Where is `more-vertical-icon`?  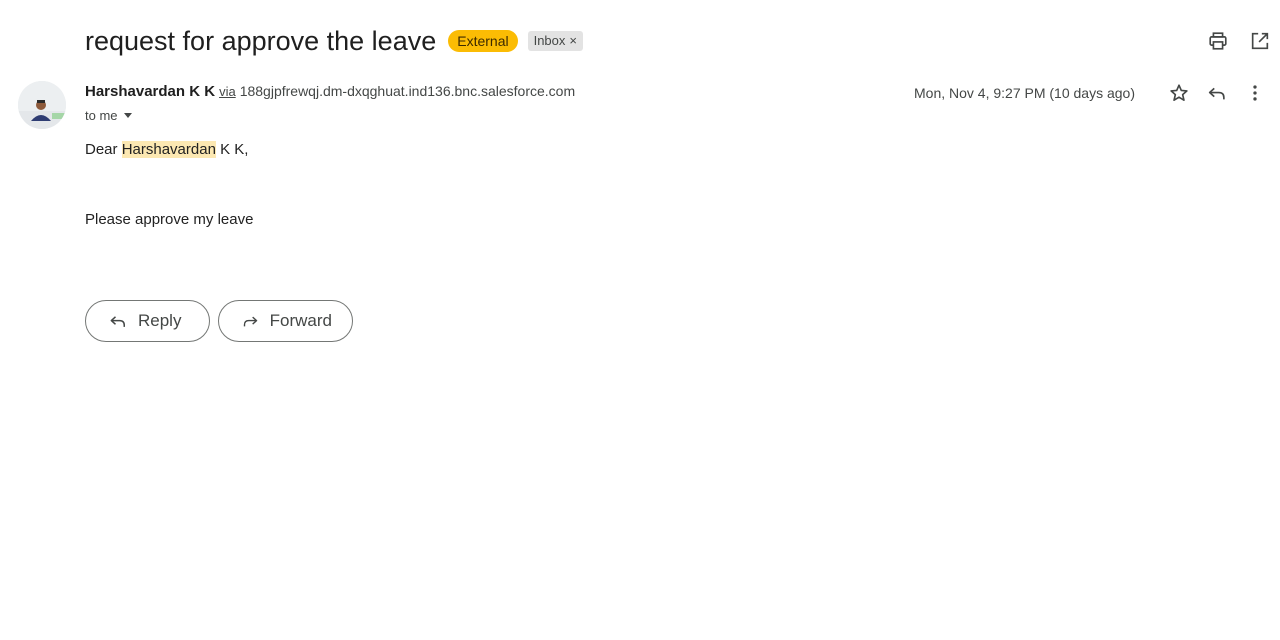 more-vertical-icon is located at coordinates (1255, 93).